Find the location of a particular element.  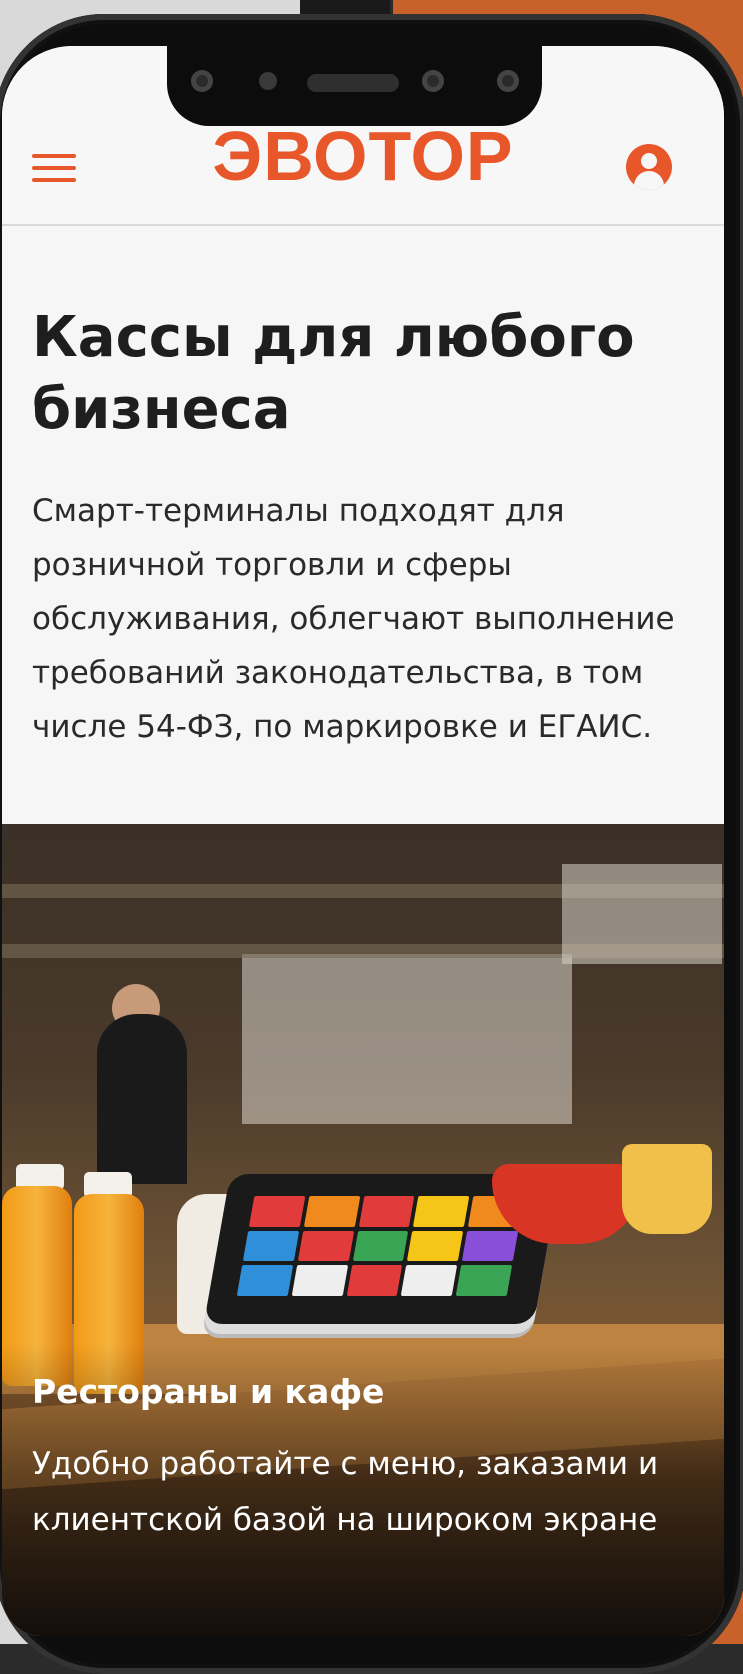

phone-notch is located at coordinates (354, 86).